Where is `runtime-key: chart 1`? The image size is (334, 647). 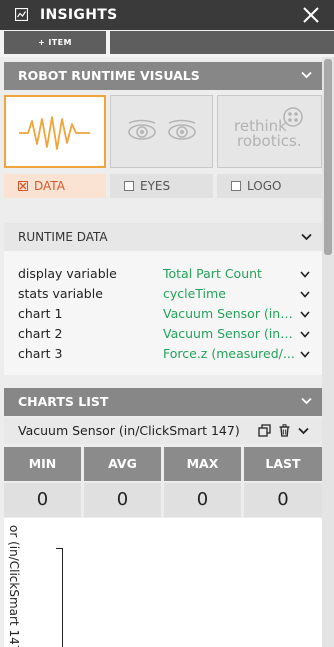
runtime-key: chart 1 is located at coordinates (40, 313).